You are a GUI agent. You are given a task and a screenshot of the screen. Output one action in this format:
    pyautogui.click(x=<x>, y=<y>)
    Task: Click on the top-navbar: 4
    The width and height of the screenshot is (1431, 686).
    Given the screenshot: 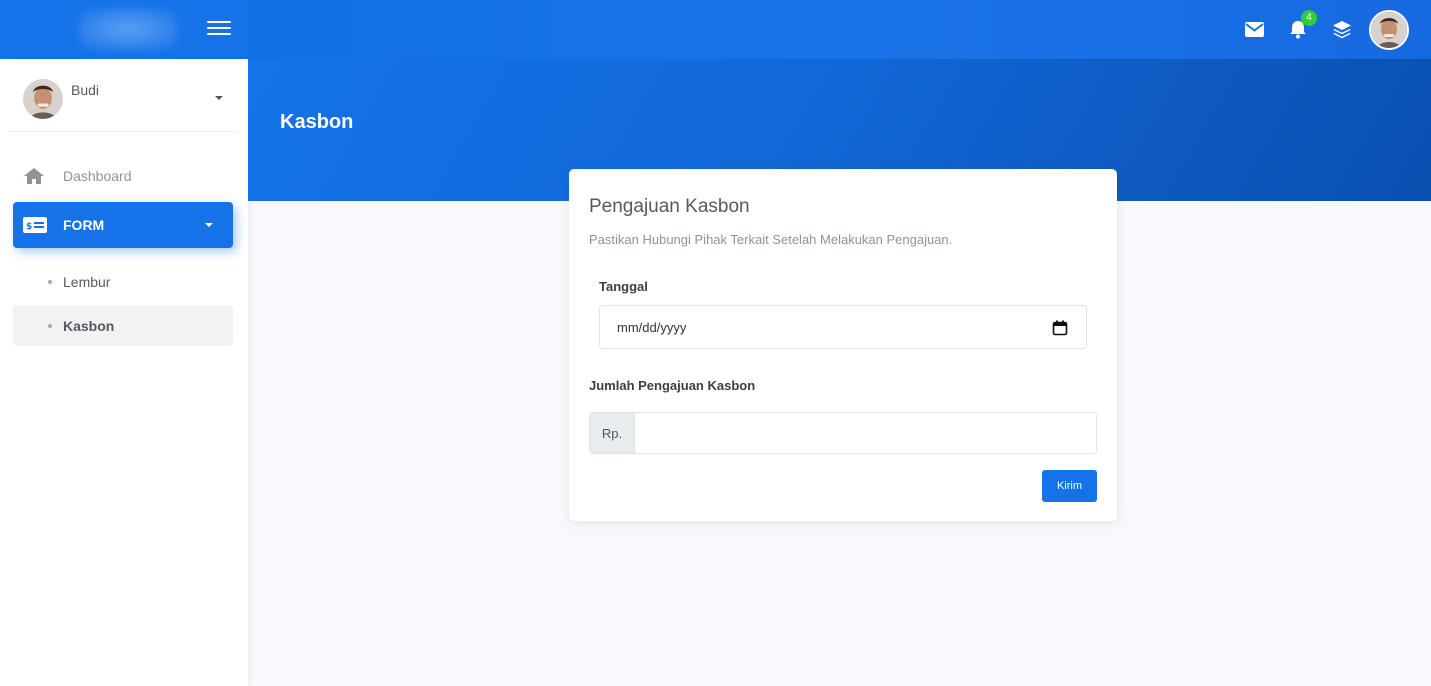 What is the action you would take?
    pyautogui.click(x=715, y=29)
    